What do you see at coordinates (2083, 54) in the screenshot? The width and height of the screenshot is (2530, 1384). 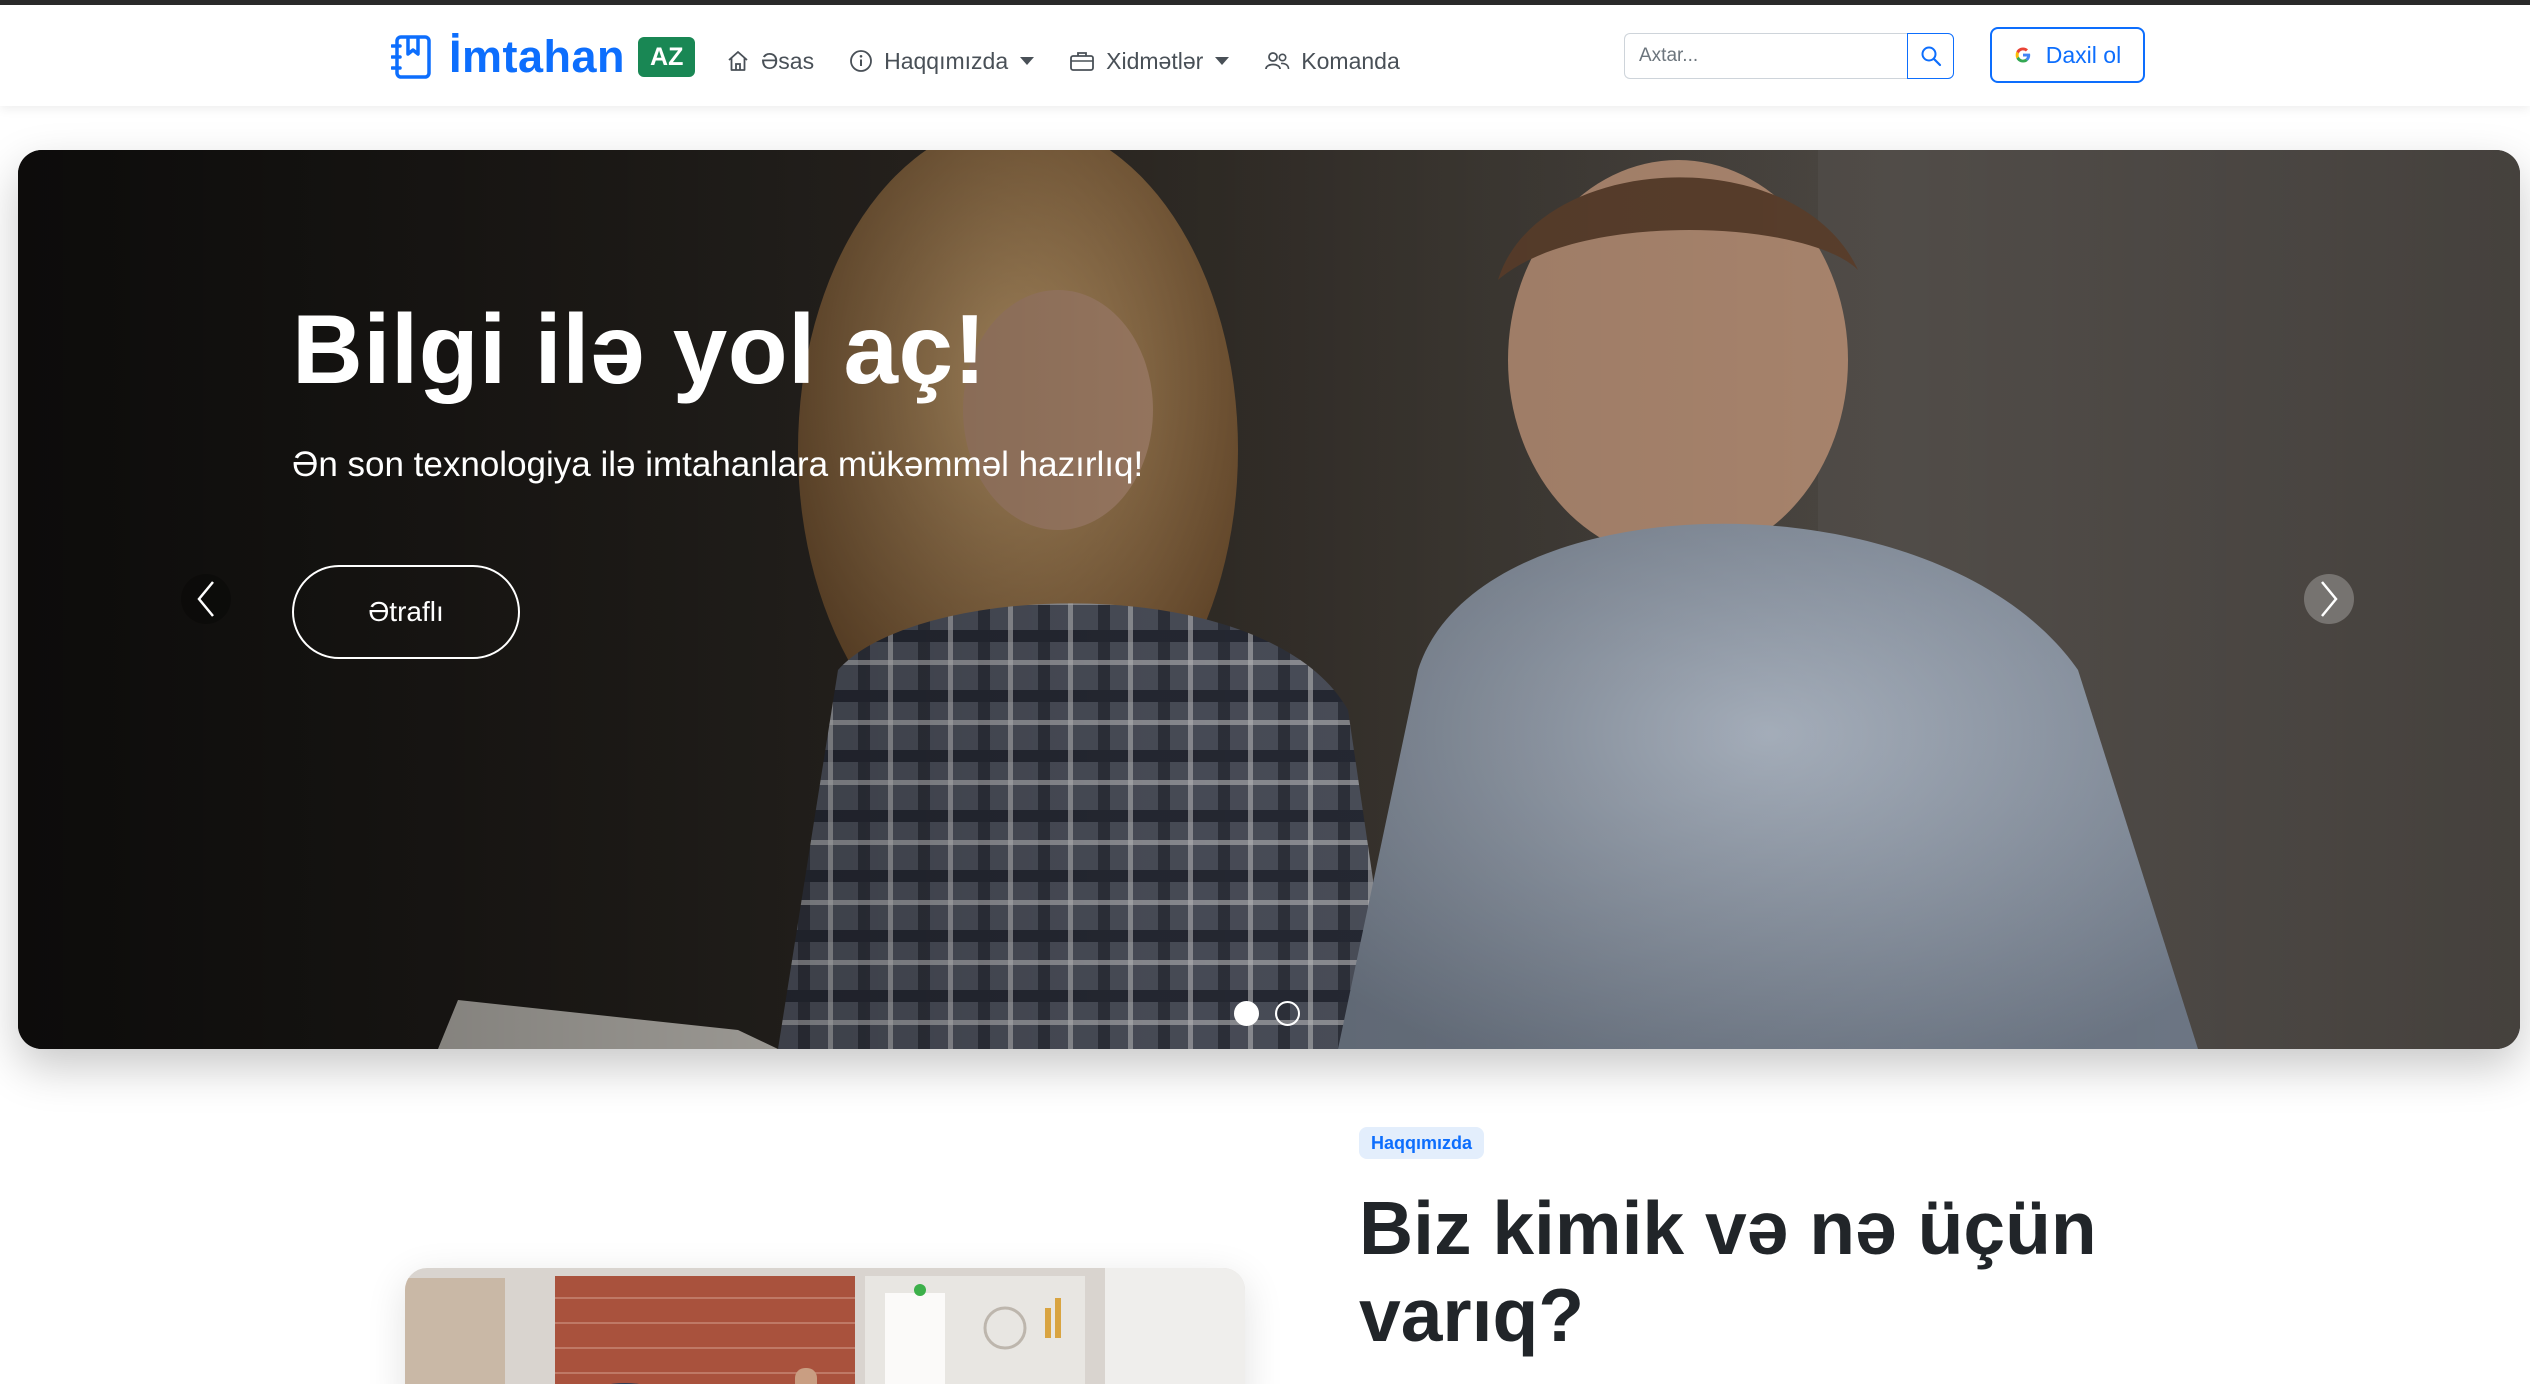 I see `login-label: Daxil ol` at bounding box center [2083, 54].